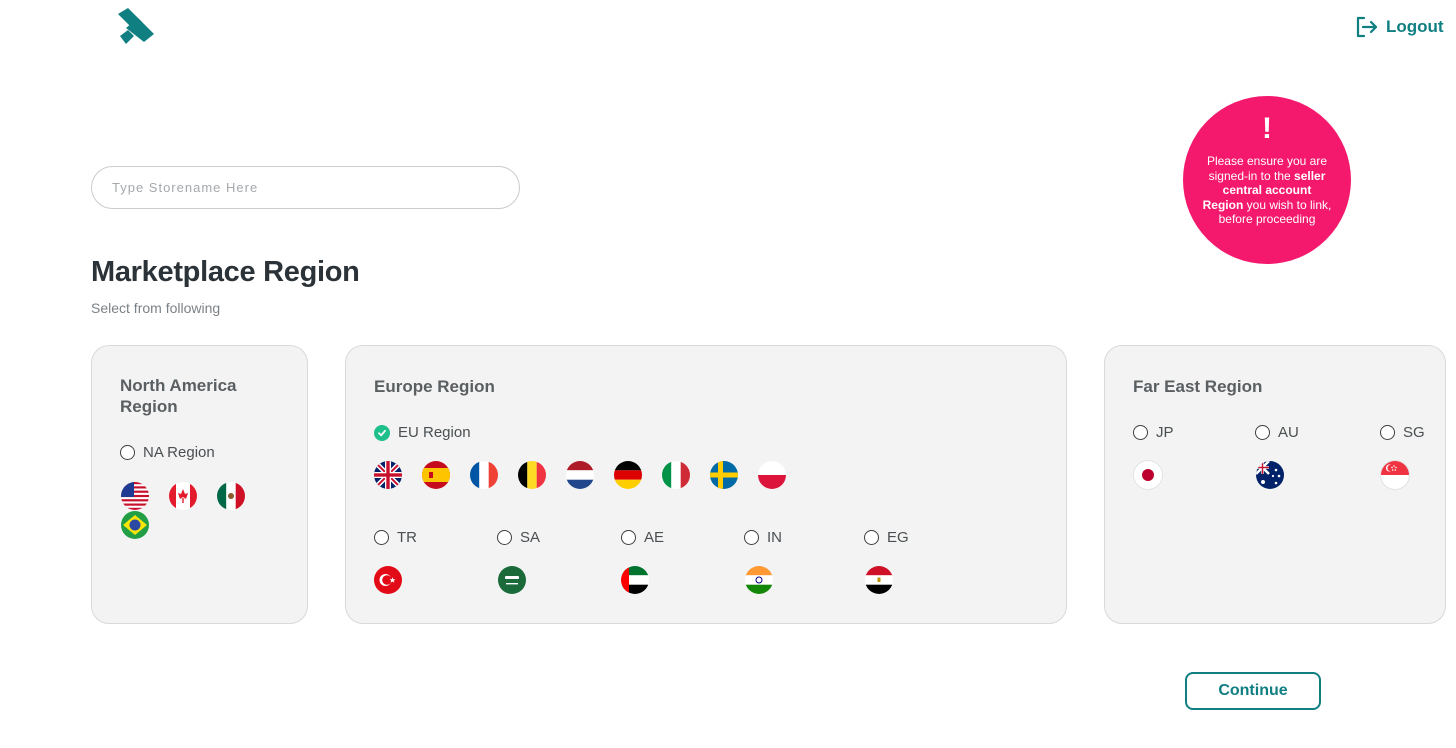  I want to click on continue-button: Continue, so click(1253, 691).